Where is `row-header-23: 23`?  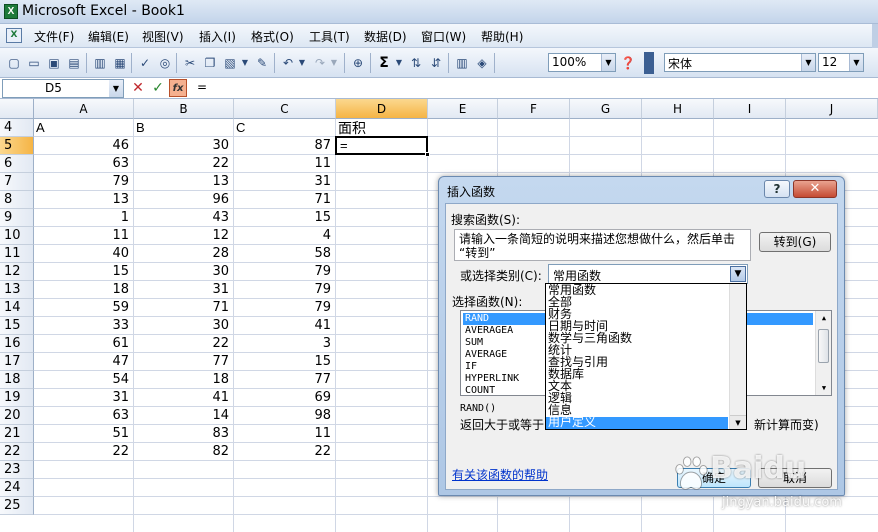
row-header-23: 23 is located at coordinates (17, 470).